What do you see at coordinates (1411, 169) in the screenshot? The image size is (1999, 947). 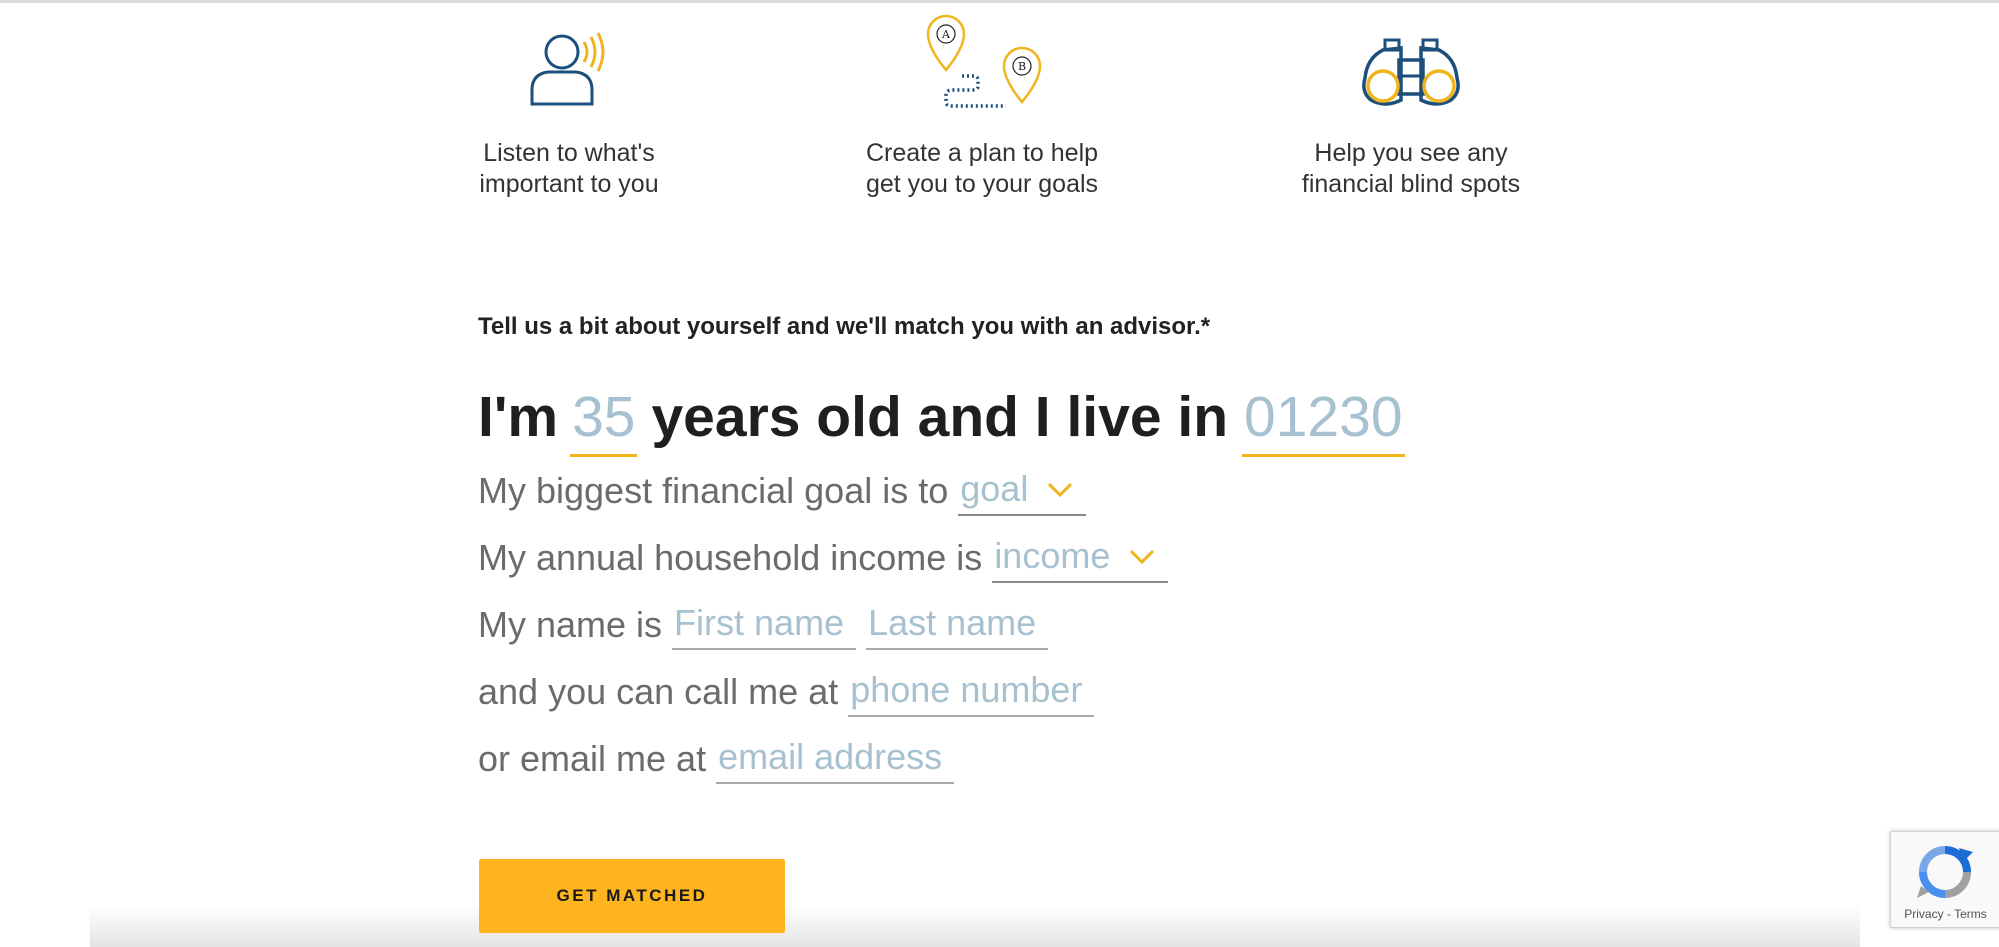 I see `benefit-label: Help you see any financial blind spots` at bounding box center [1411, 169].